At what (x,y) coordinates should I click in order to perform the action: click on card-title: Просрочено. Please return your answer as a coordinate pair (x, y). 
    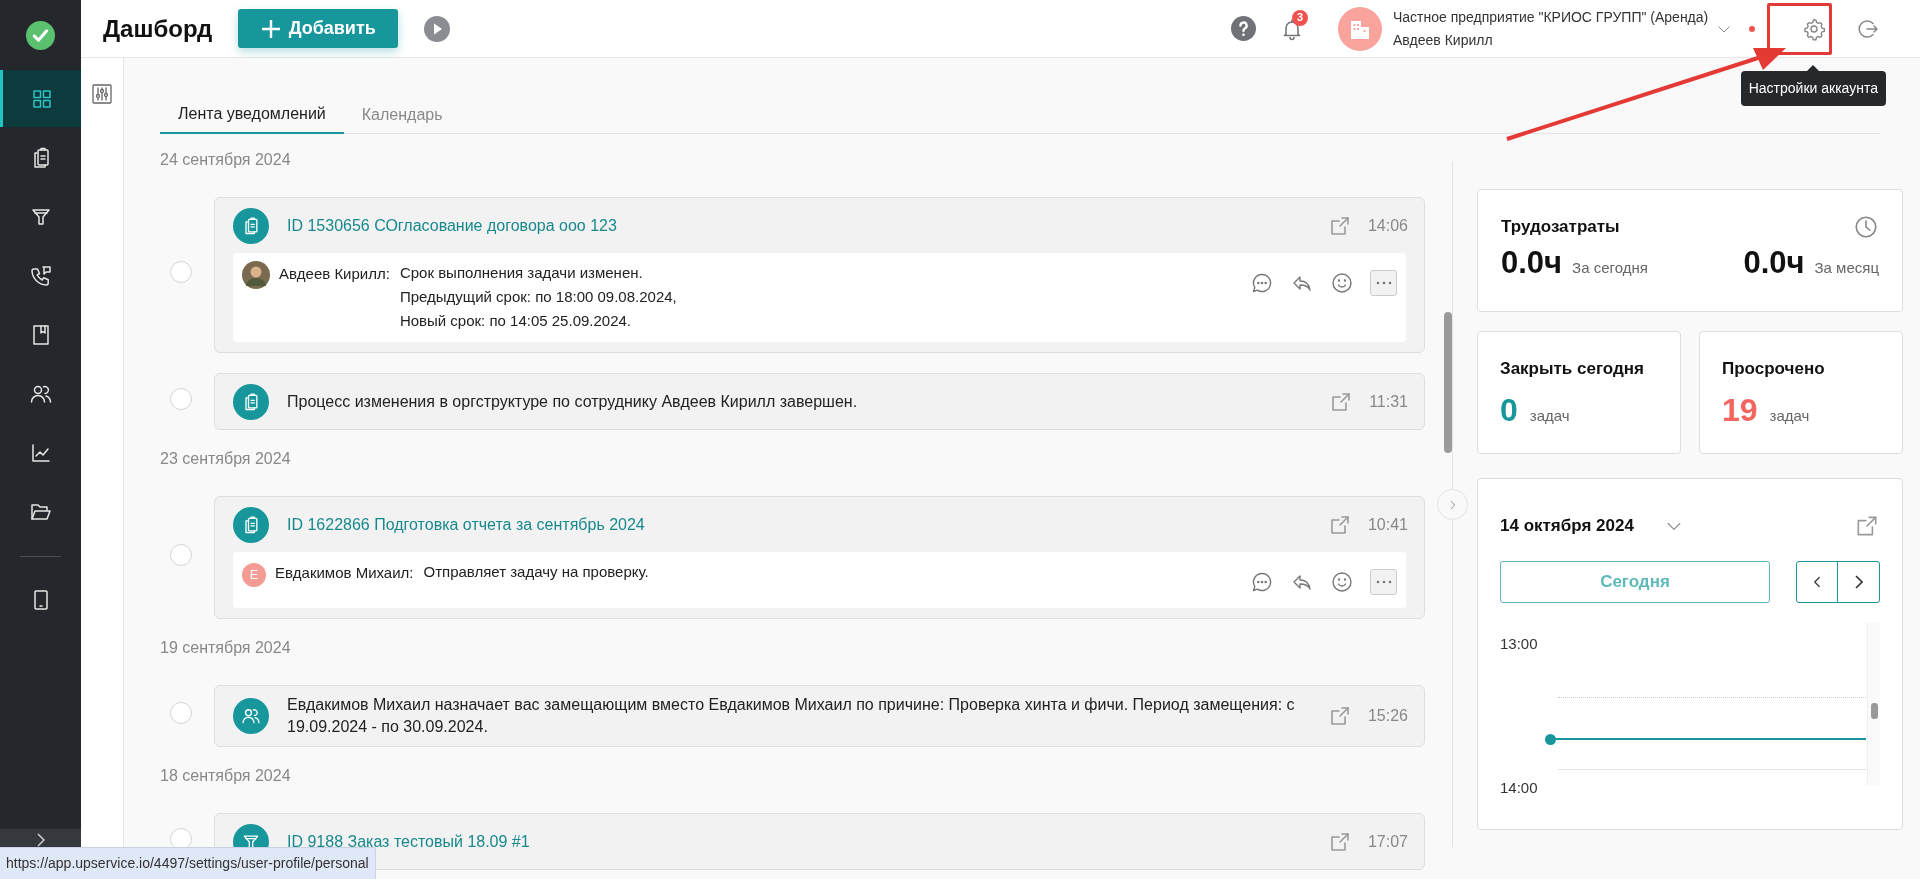
    Looking at the image, I should click on (1774, 369).